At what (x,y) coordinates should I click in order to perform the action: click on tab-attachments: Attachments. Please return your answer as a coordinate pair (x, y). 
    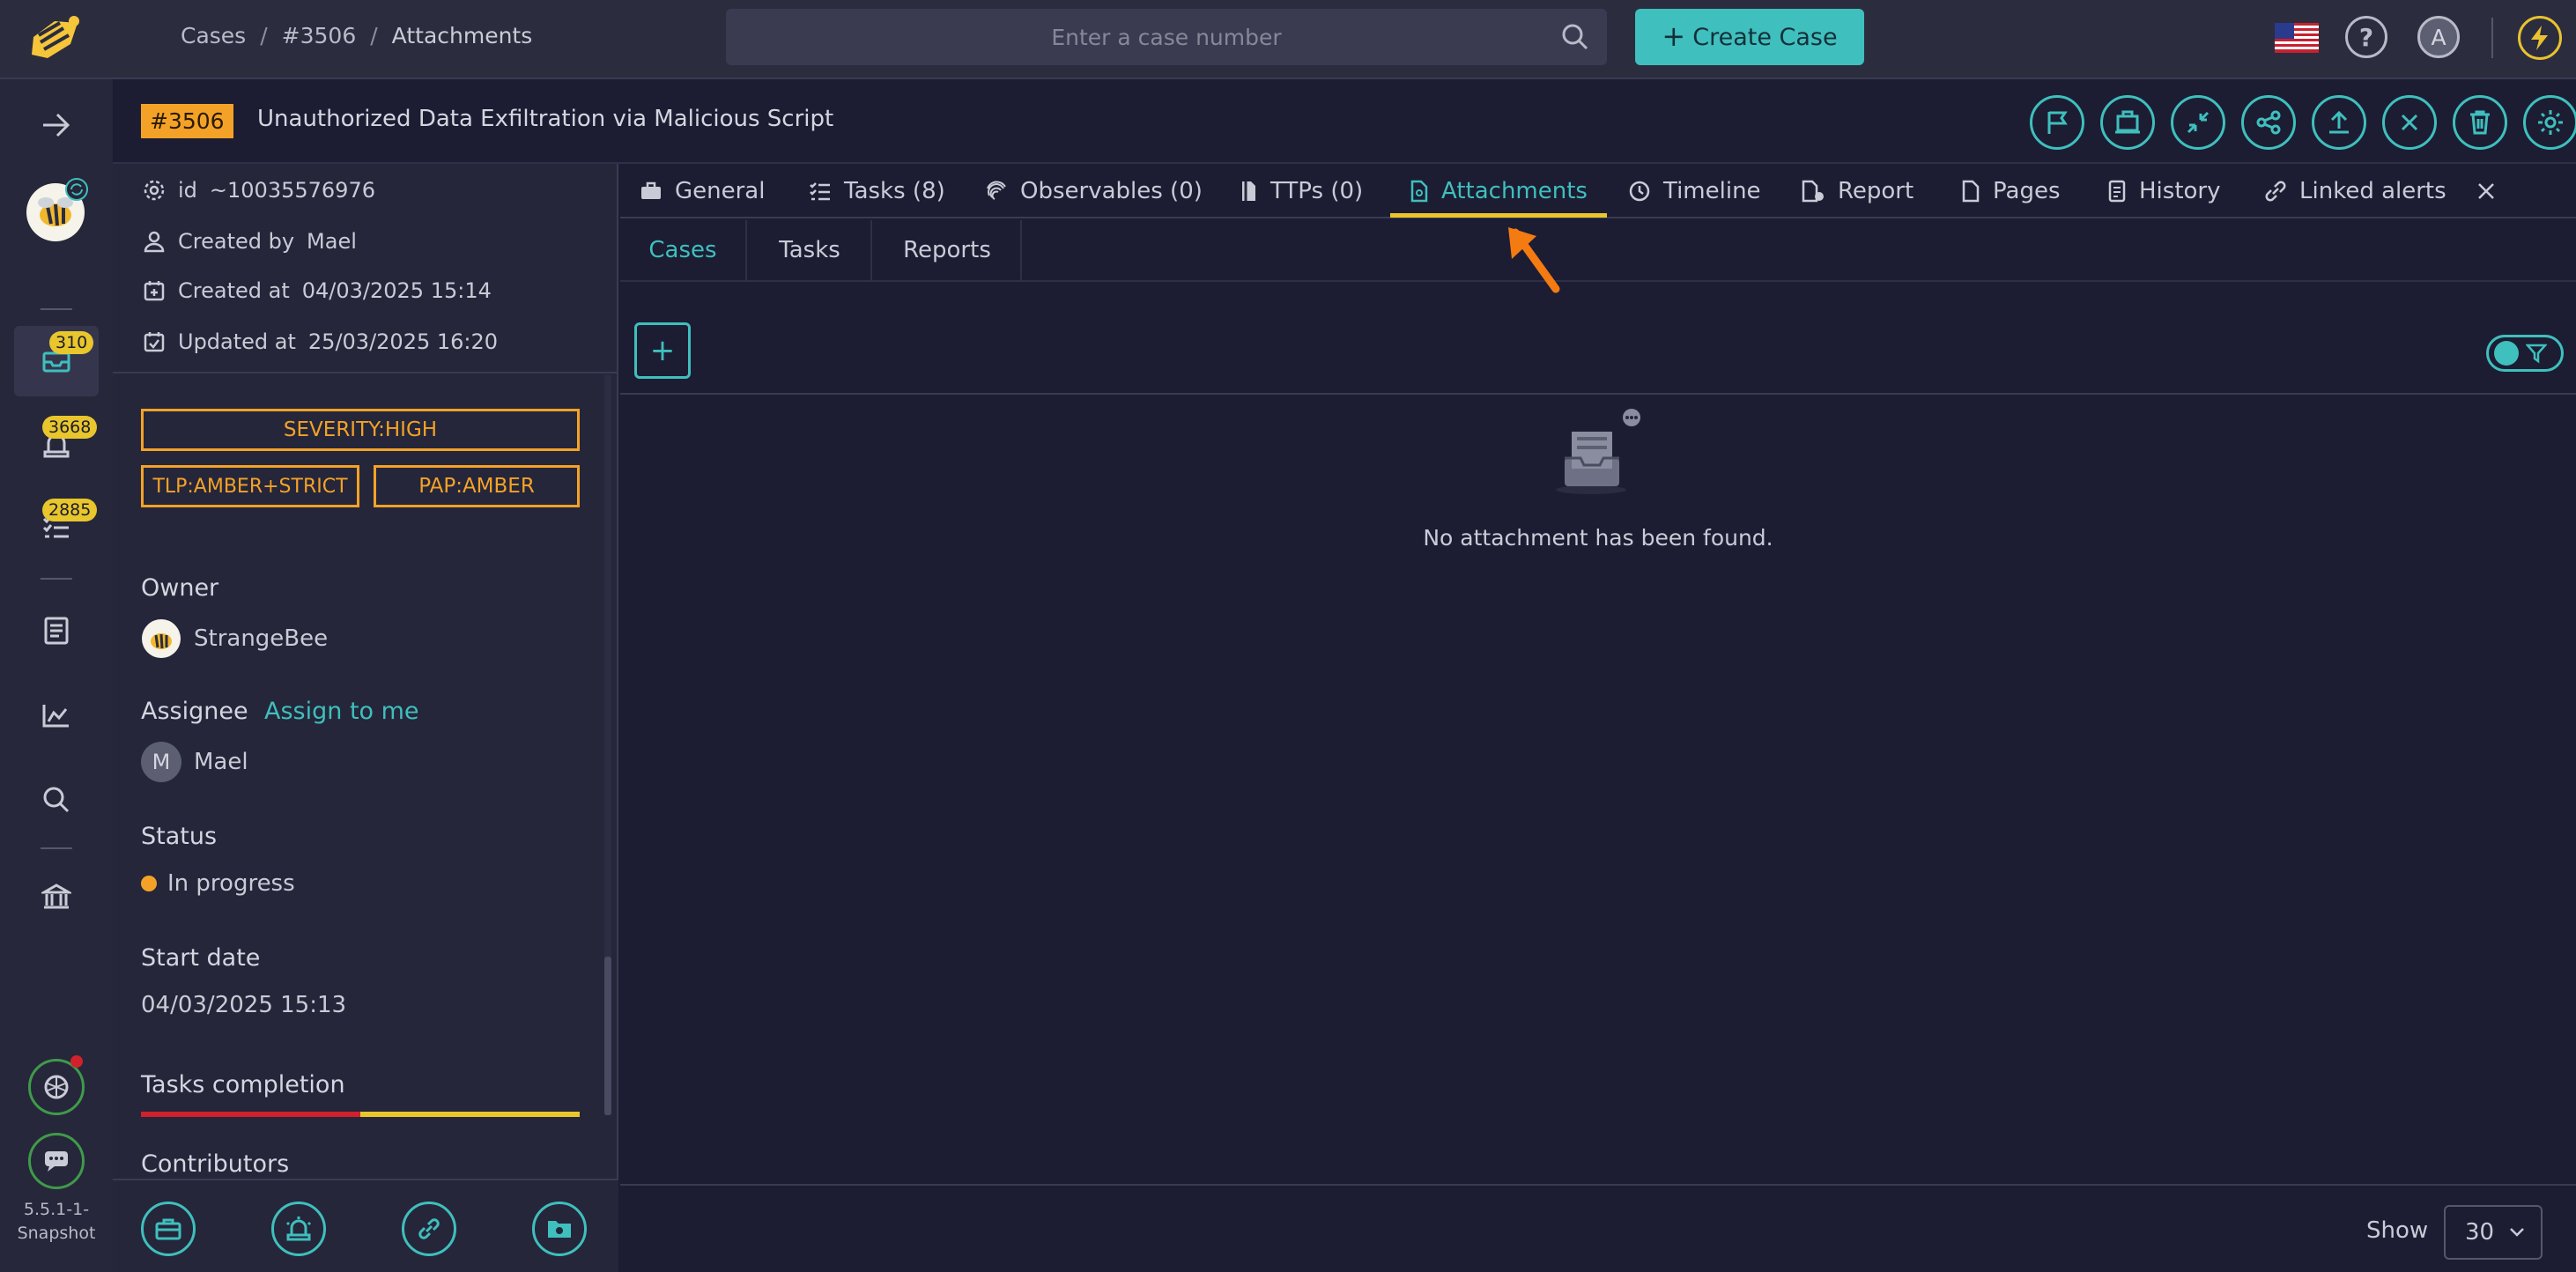
    Looking at the image, I should click on (1499, 191).